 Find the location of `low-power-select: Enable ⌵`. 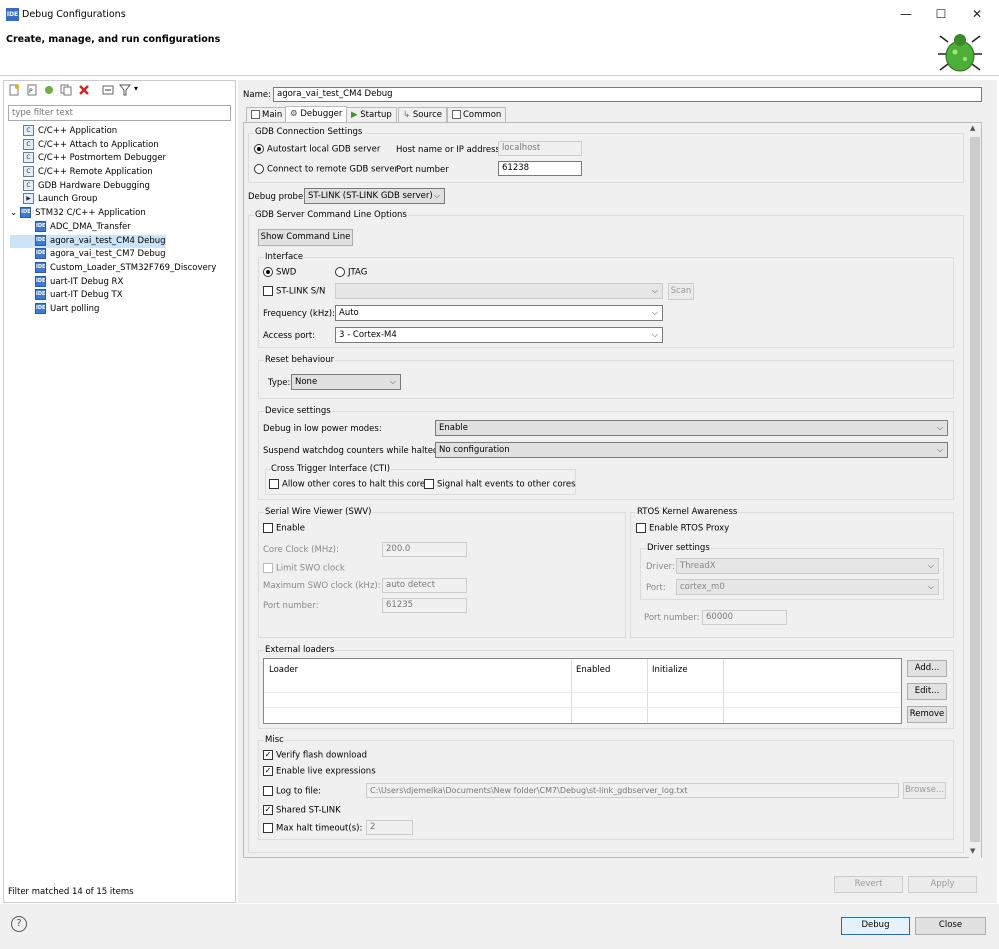

low-power-select: Enable ⌵ is located at coordinates (691, 428).